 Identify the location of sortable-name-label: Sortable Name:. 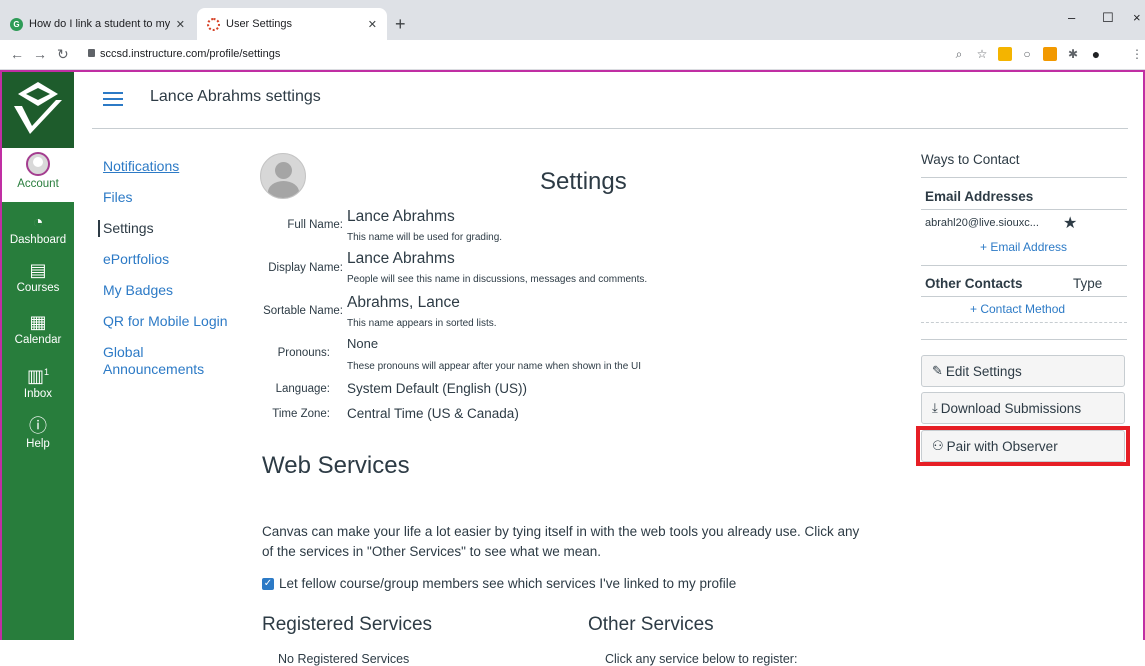
(303, 311).